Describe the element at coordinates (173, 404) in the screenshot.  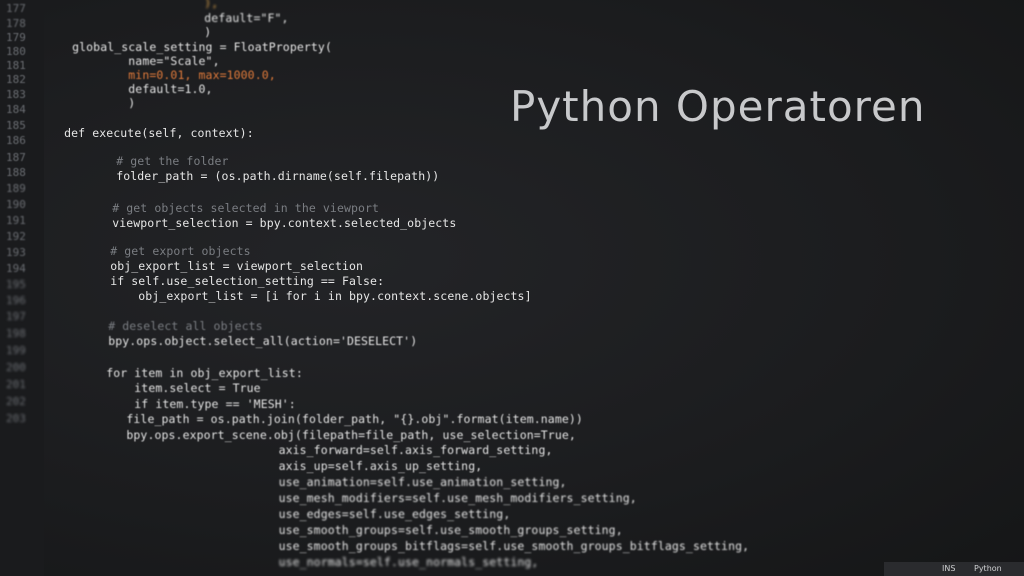
I see `code-line: if item.type == 'MESH':` at that location.